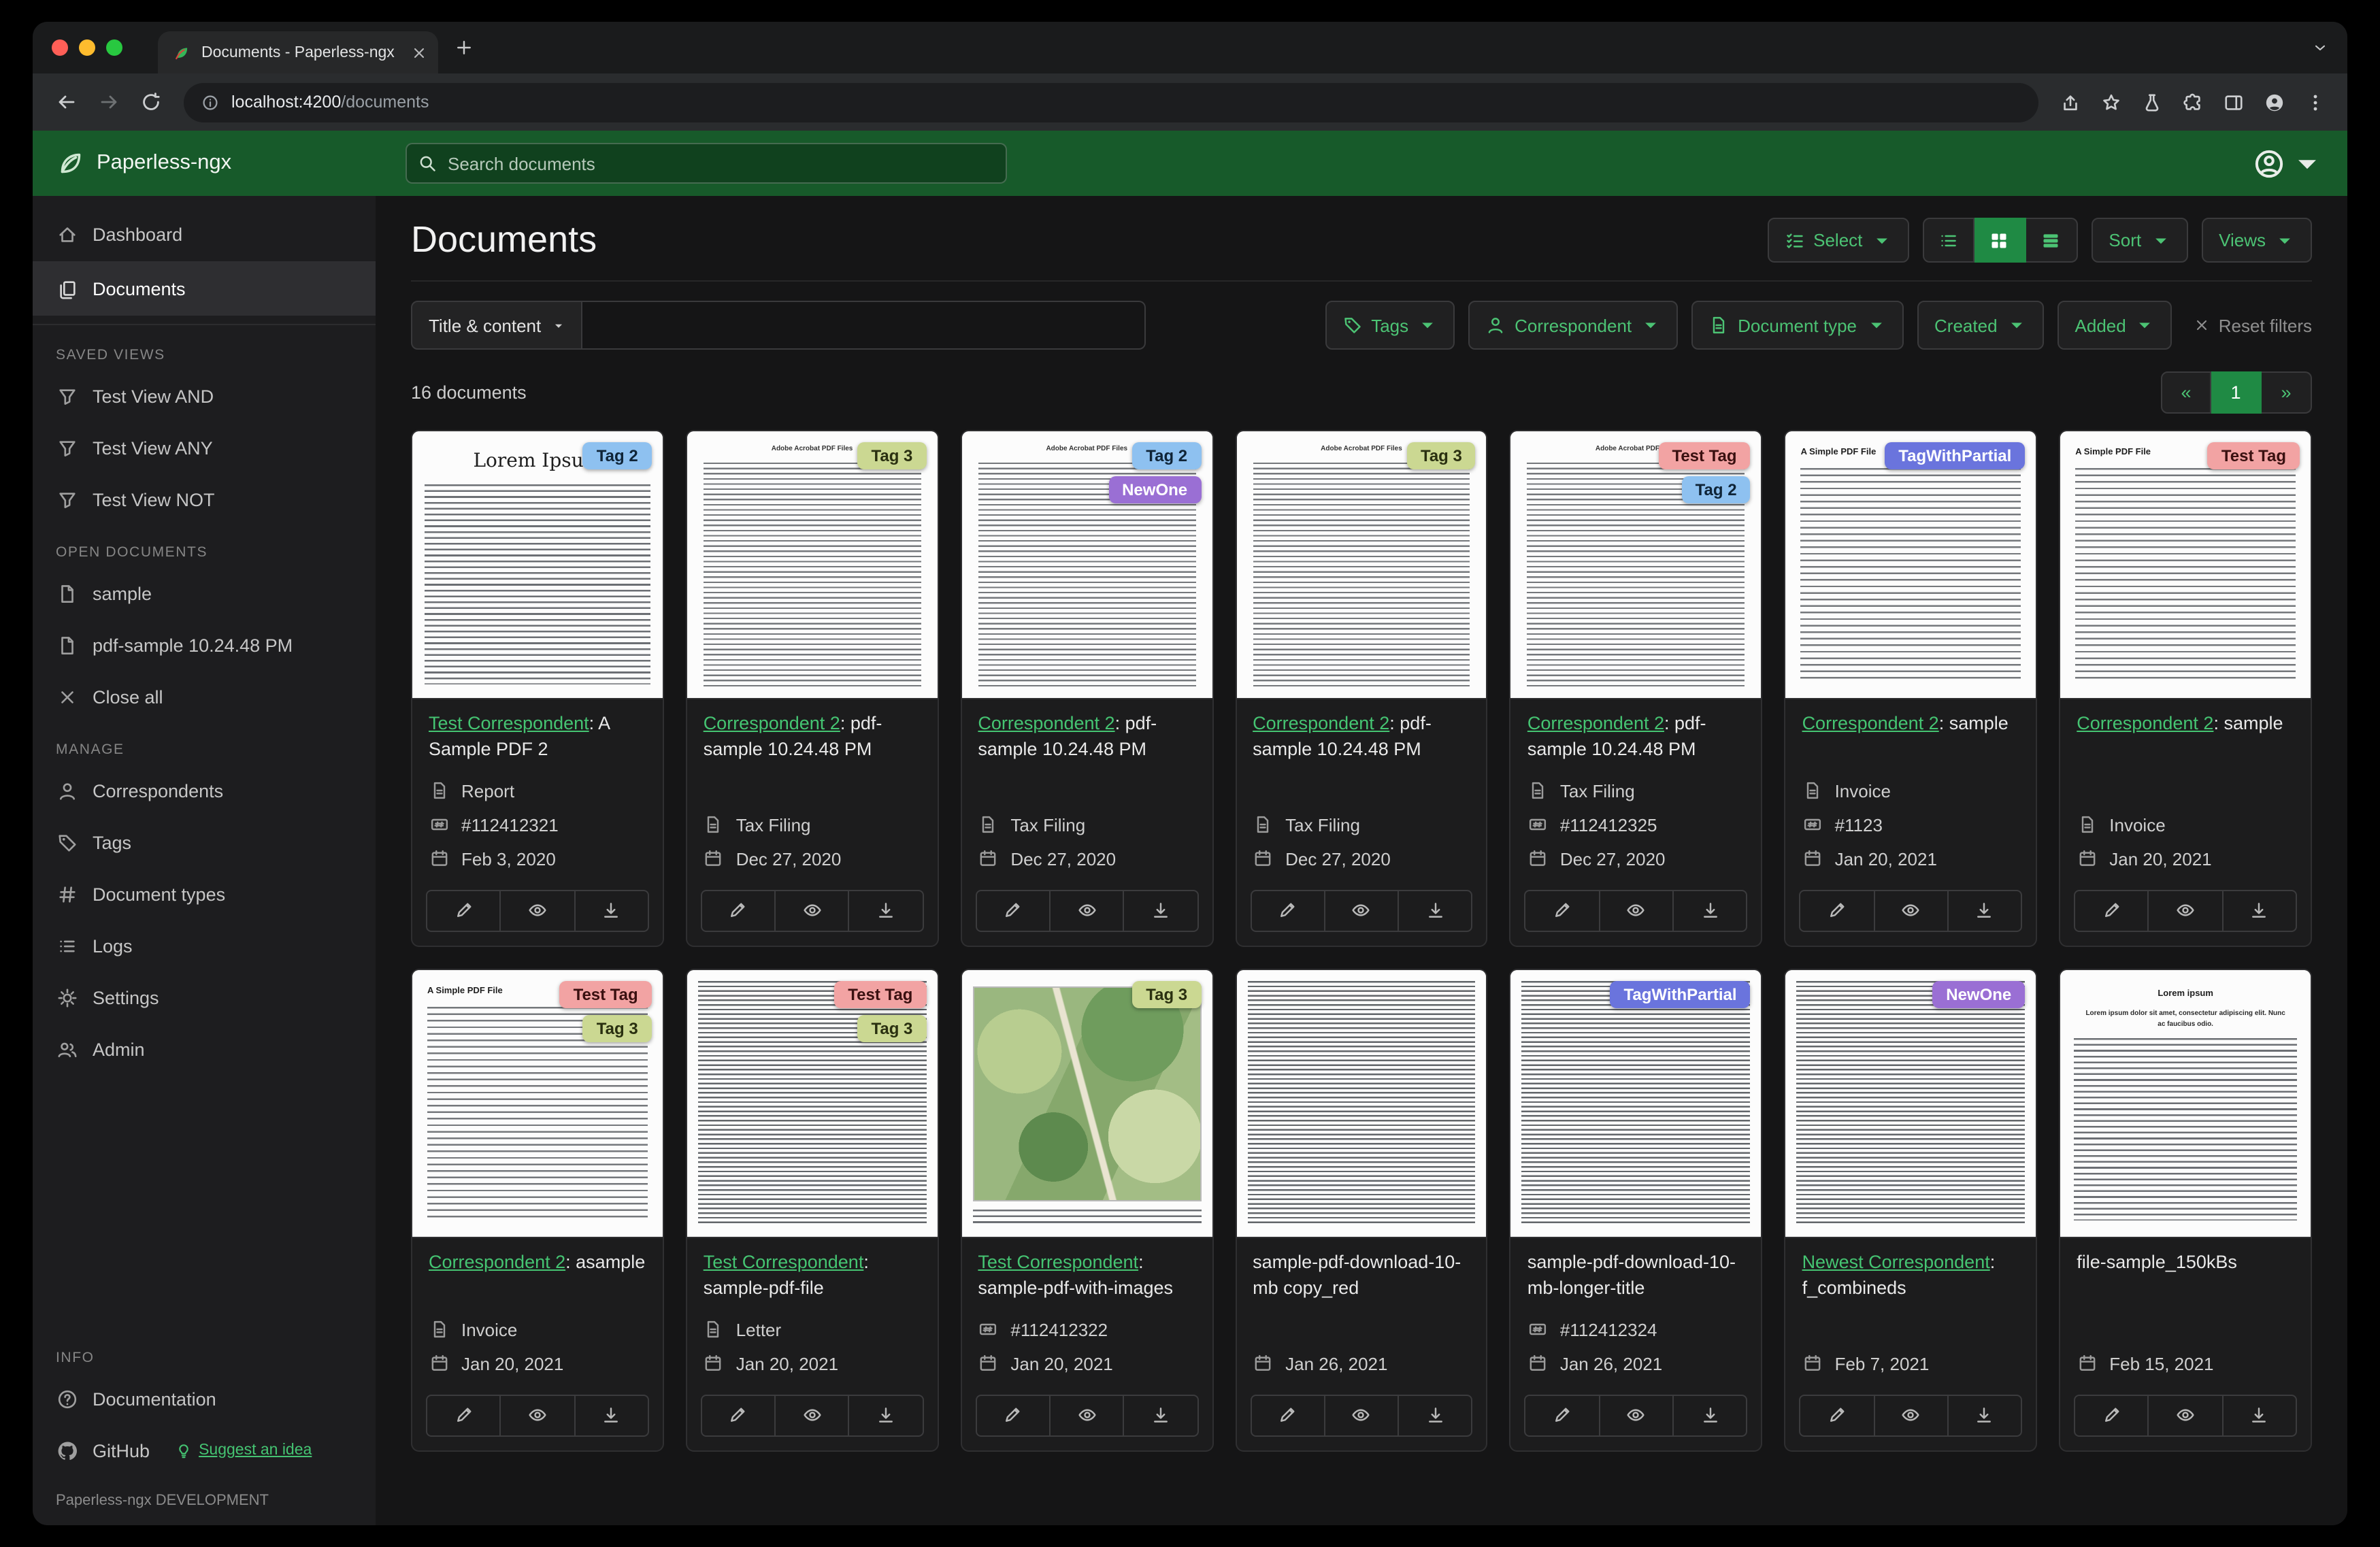 Image resolution: width=2380 pixels, height=1547 pixels. Describe the element at coordinates (1390, 325) in the screenshot. I see `tags-filter-button: Tags` at that location.